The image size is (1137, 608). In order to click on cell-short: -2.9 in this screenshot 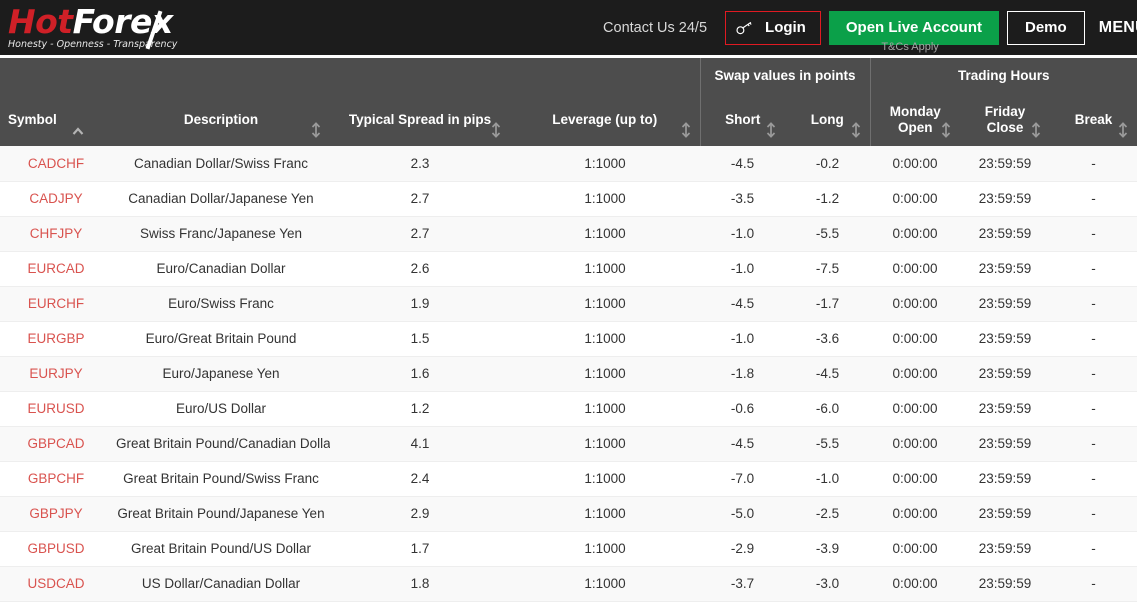, I will do `click(742, 549)`.